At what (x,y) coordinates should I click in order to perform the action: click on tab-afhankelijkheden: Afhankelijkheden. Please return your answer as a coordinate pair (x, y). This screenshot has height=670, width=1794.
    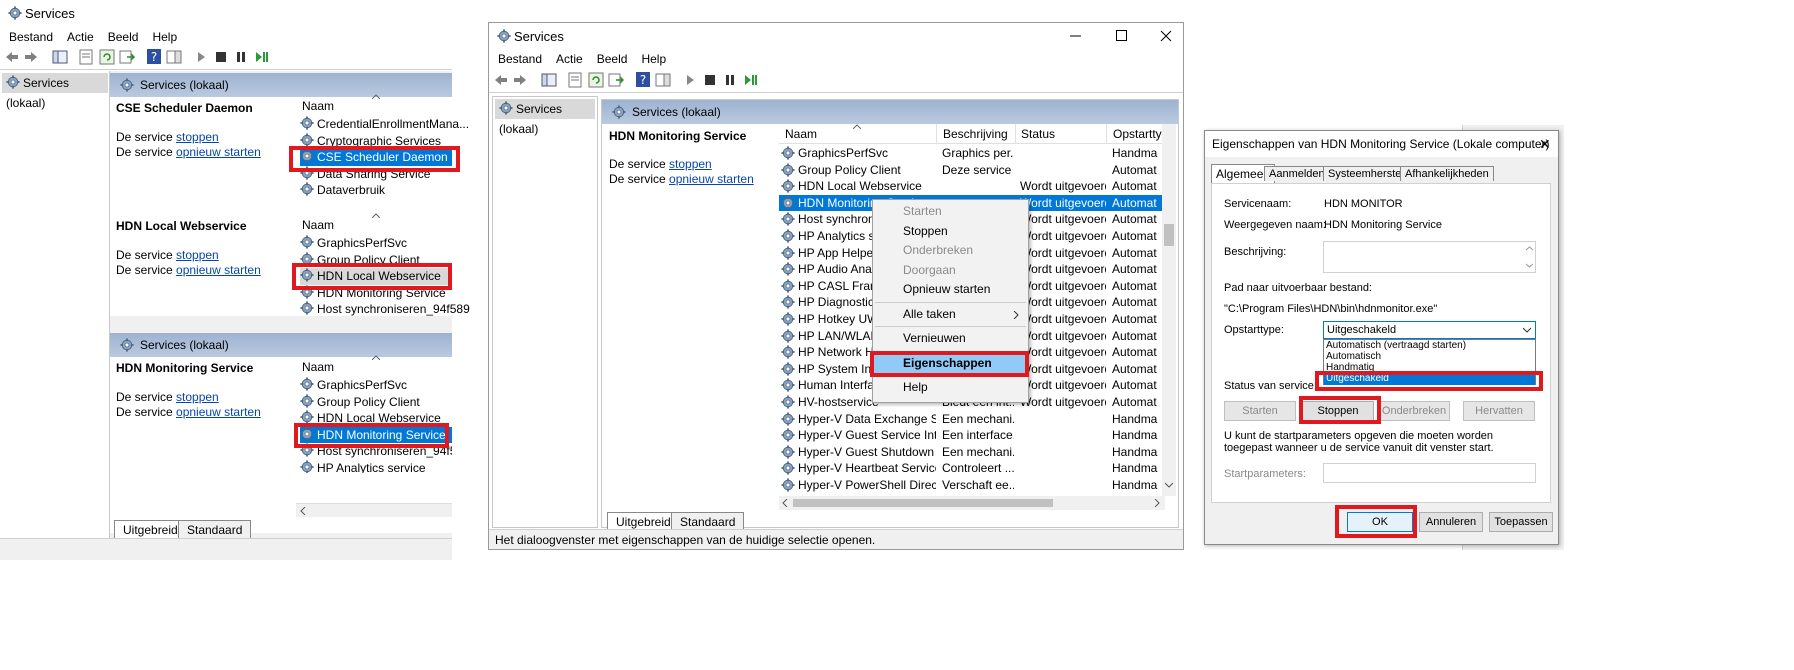
    Looking at the image, I should click on (1447, 173).